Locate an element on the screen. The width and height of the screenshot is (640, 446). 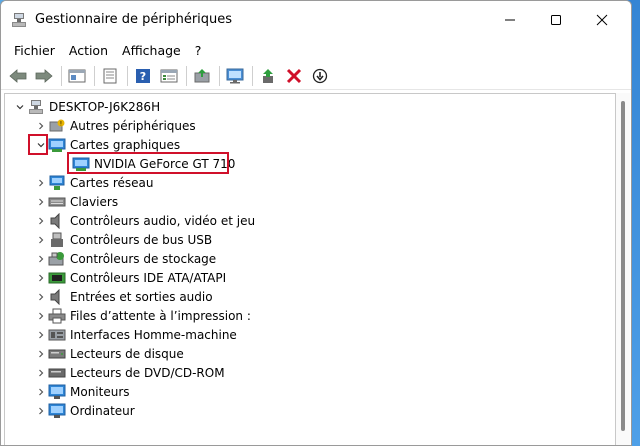
printer-icon is located at coordinates (57, 316).